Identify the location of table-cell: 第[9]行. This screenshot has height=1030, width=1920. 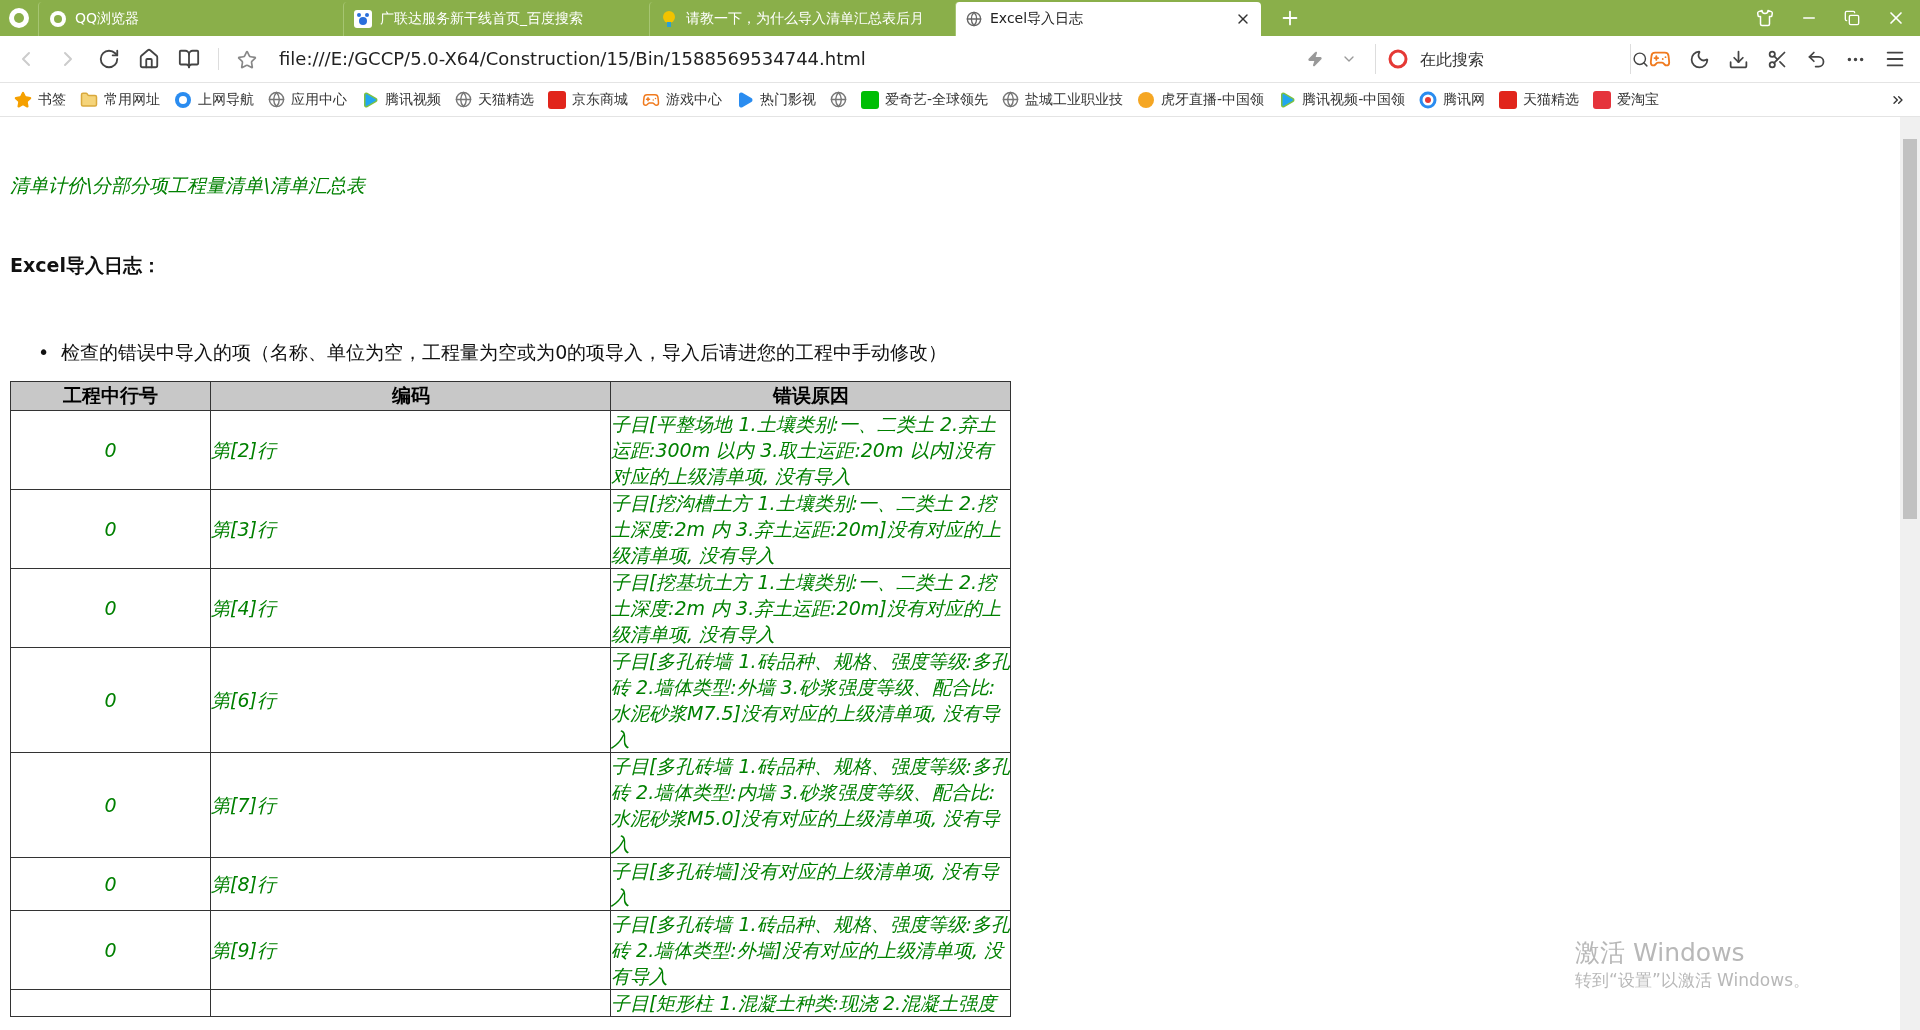
(410, 950).